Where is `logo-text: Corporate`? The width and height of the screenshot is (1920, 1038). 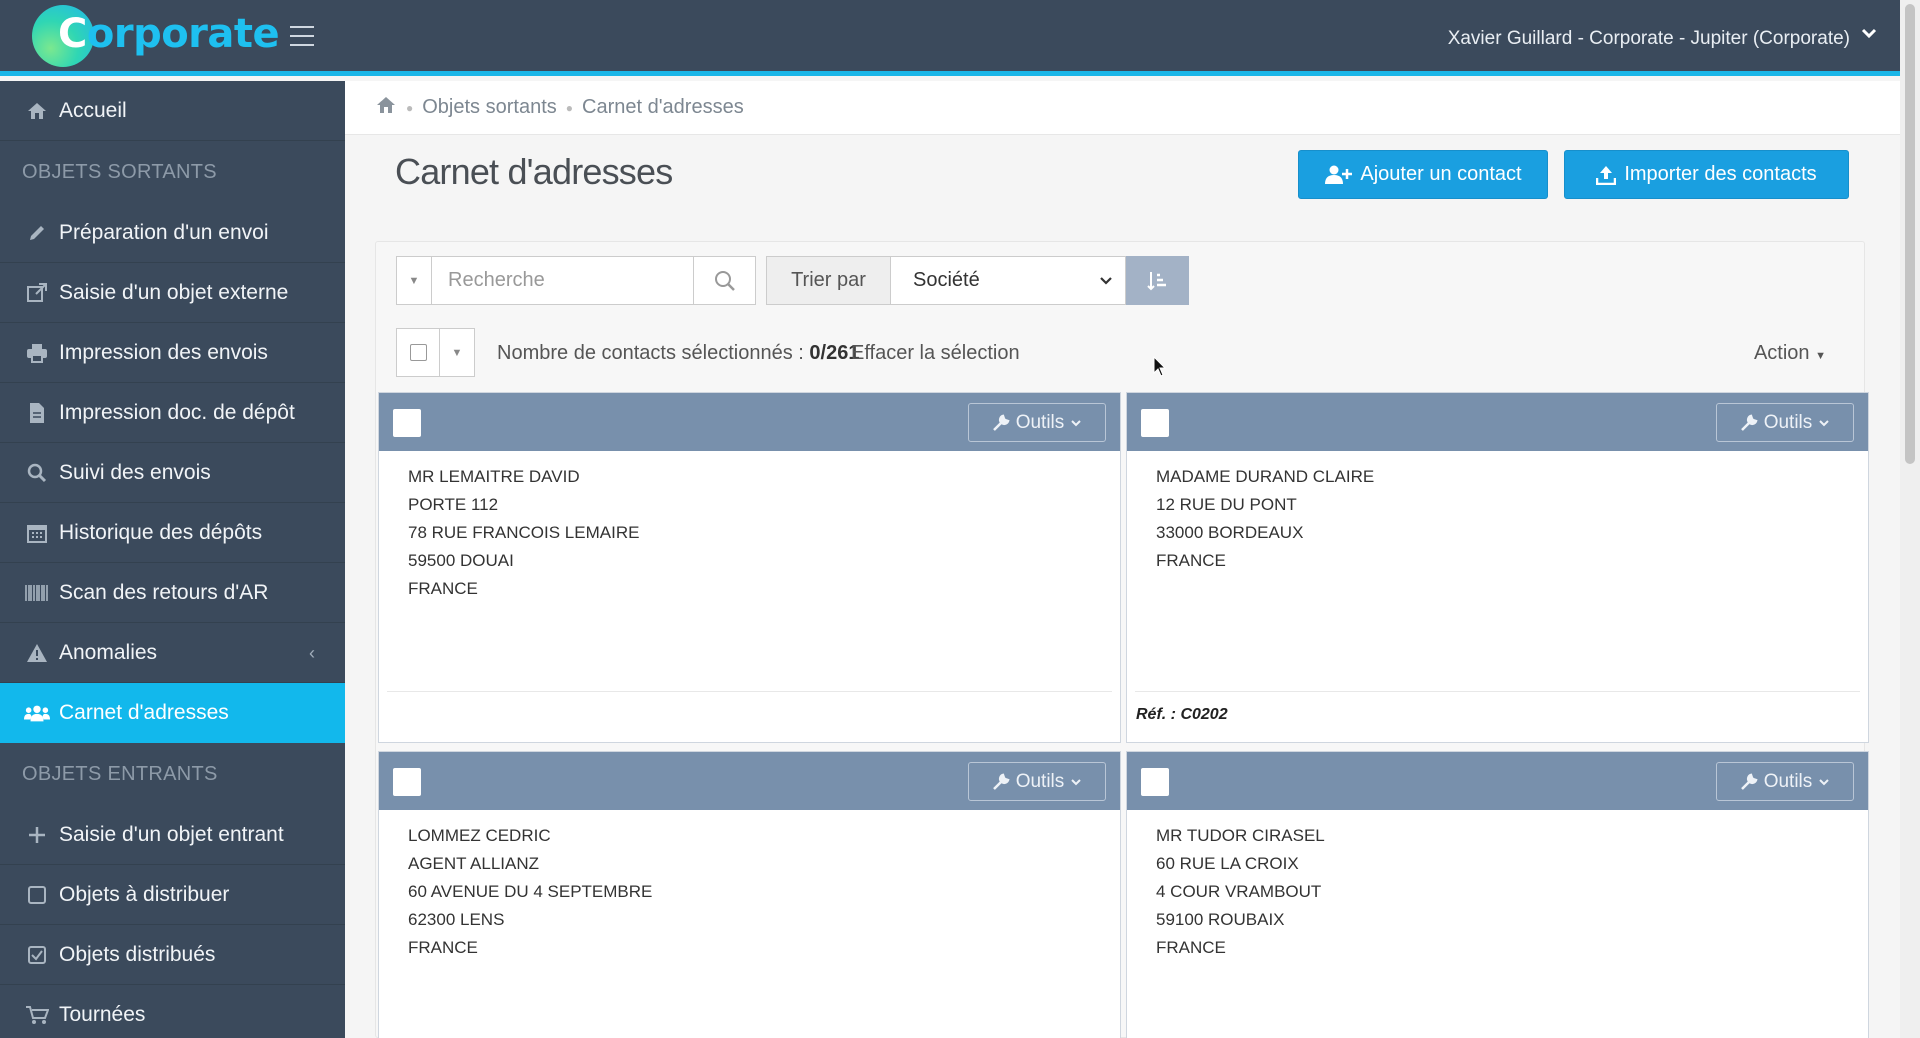
logo-text: Corporate is located at coordinates (169, 34).